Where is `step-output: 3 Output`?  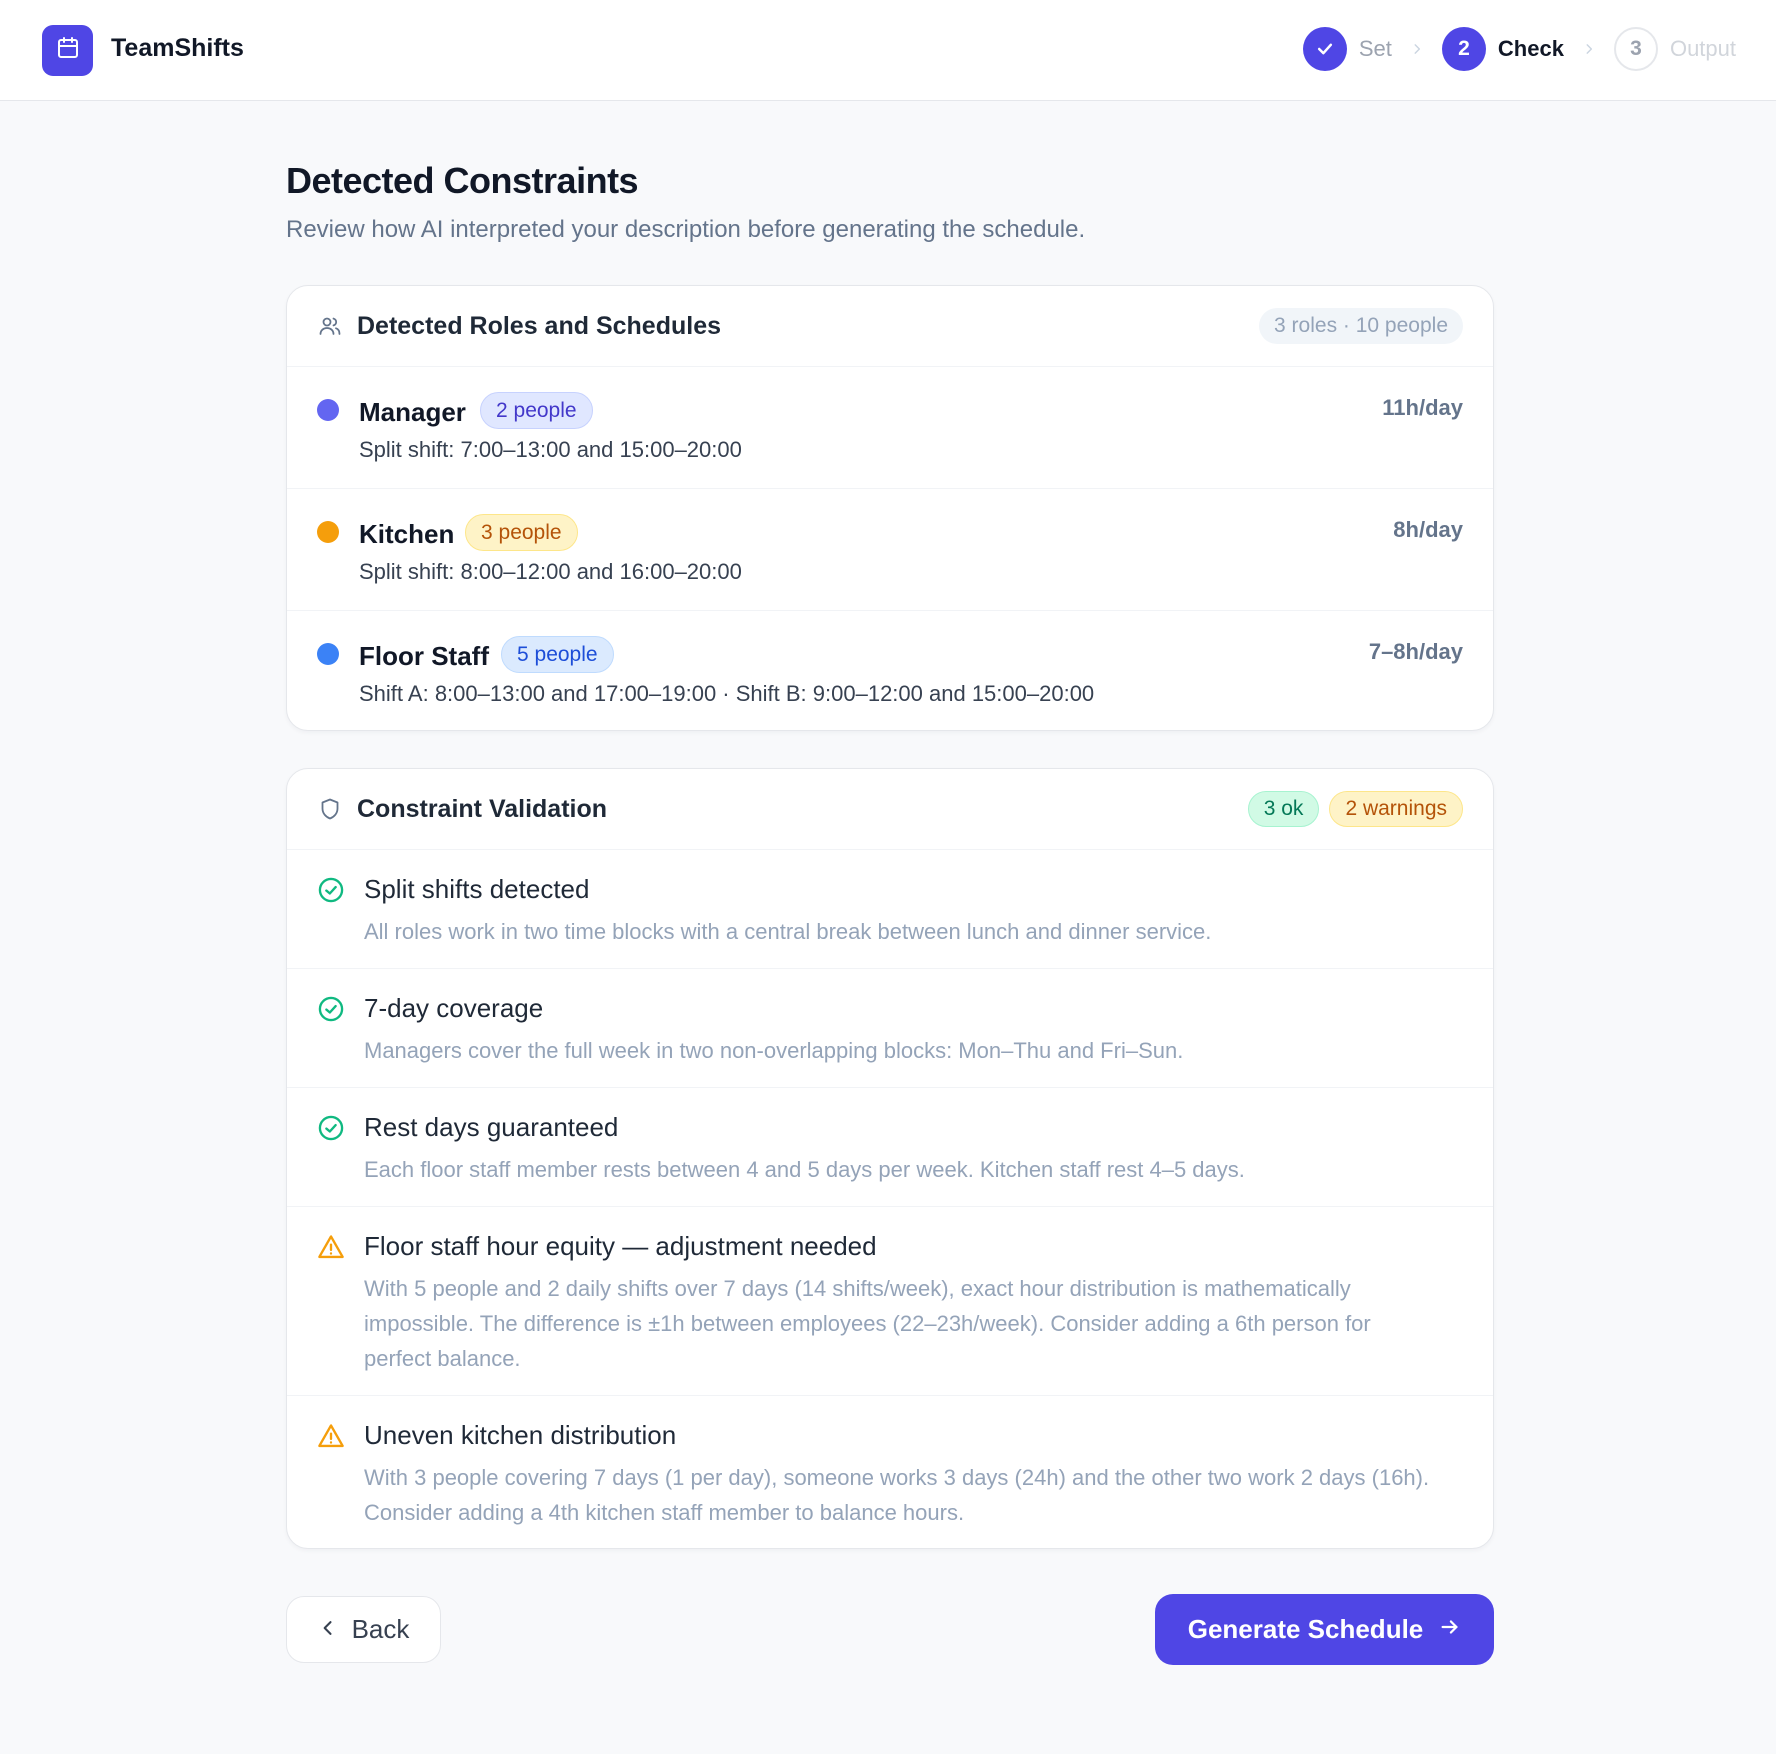
step-output: 3 Output is located at coordinates (1674, 49).